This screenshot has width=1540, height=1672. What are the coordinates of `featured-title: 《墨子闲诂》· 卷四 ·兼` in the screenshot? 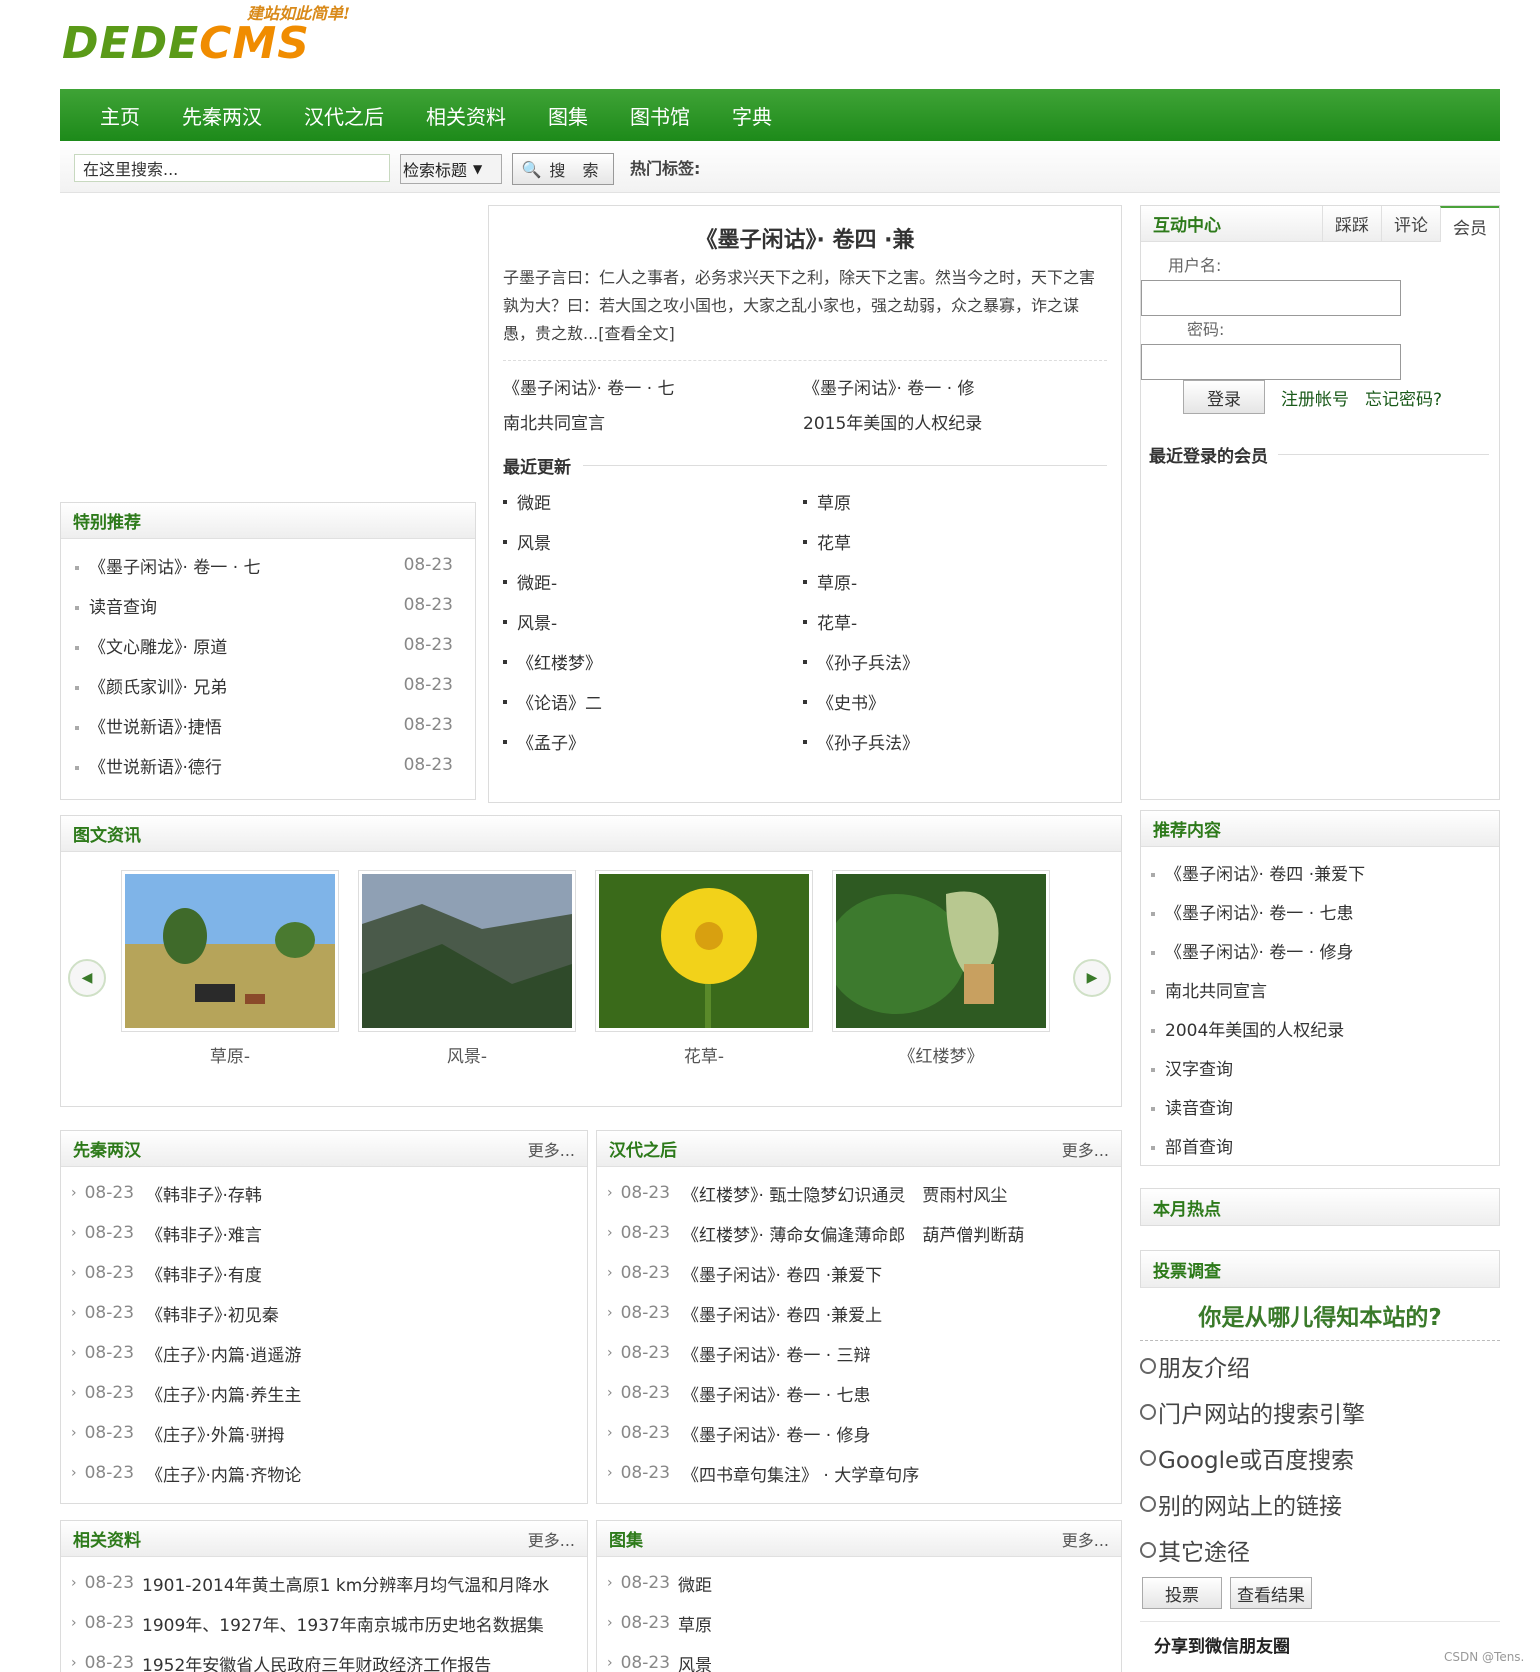 It's located at (805, 238).